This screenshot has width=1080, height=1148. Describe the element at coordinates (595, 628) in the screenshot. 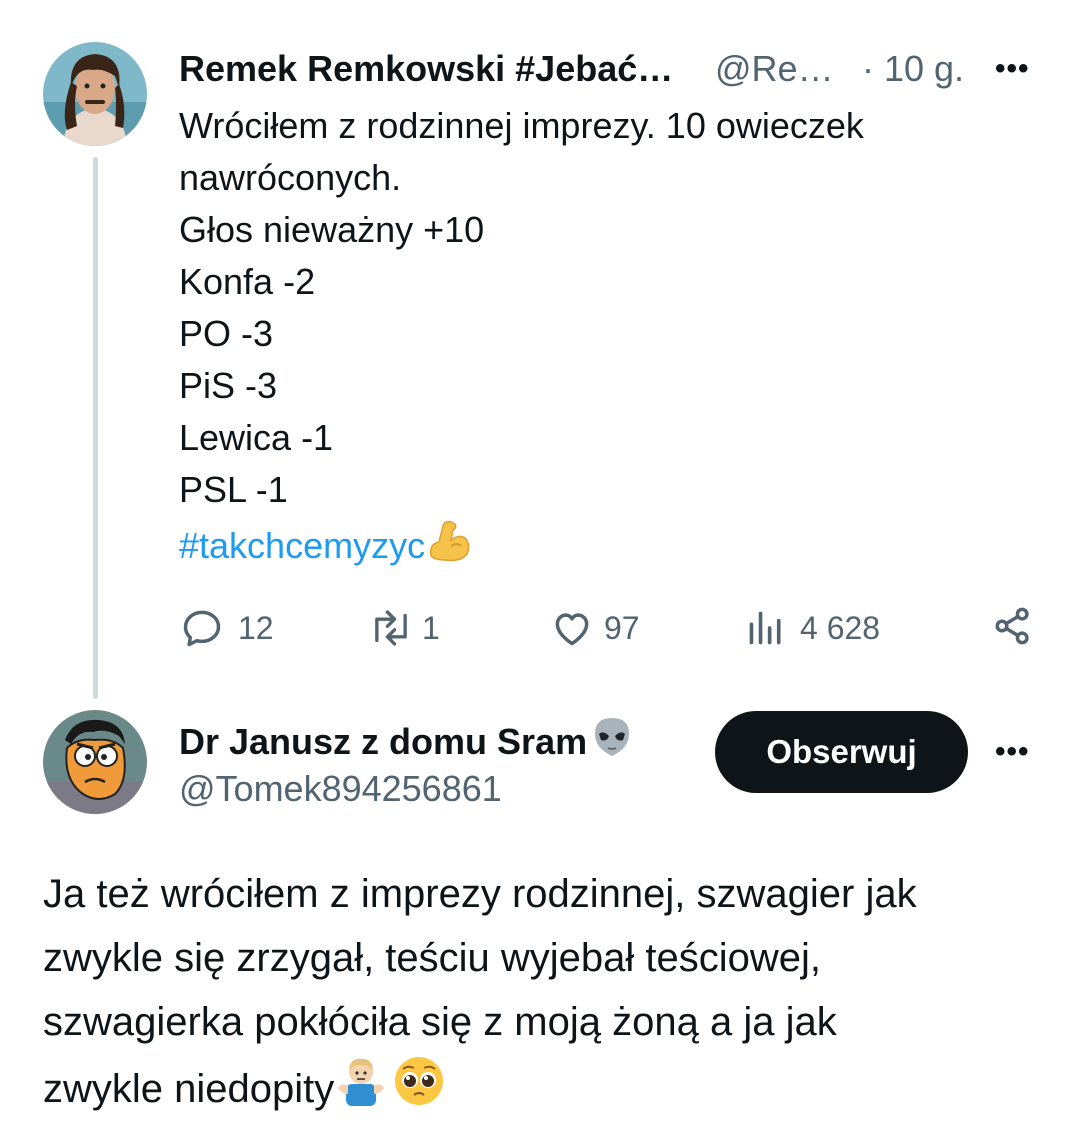

I see `like-action: 97` at that location.